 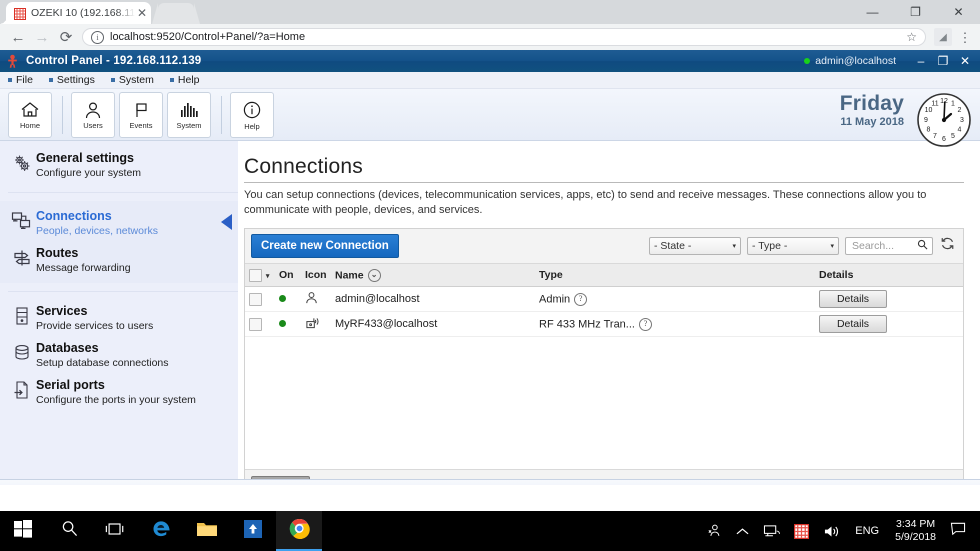 I want to click on sidebar-item-connections: Connections People, devices, networks, so click(x=119, y=223).